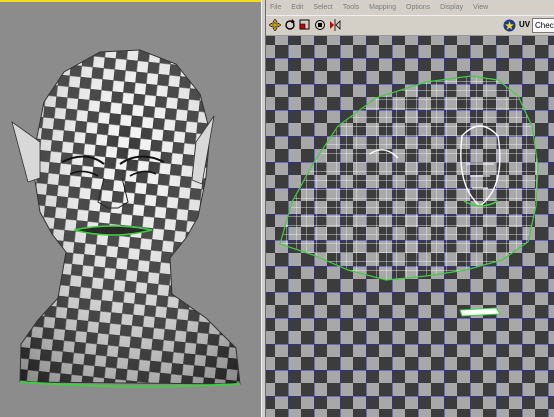 The image size is (554, 417). What do you see at coordinates (322, 7) in the screenshot?
I see `menu-select: Select` at bounding box center [322, 7].